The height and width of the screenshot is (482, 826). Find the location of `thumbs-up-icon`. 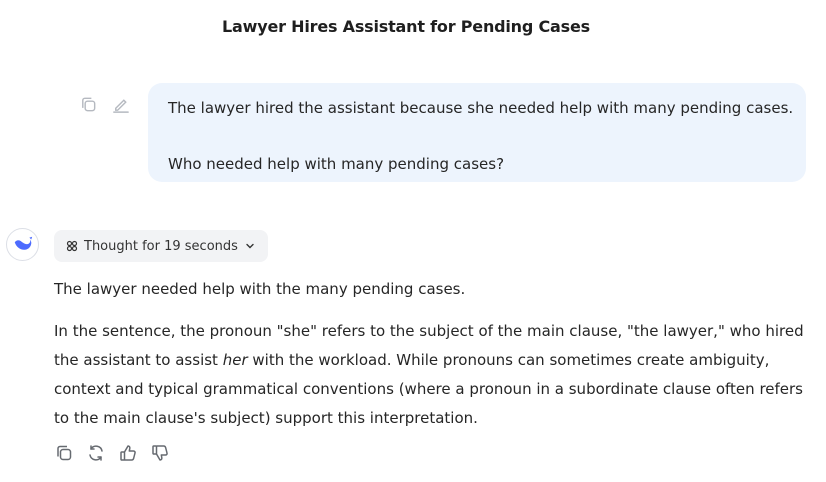

thumbs-up-icon is located at coordinates (128, 453).